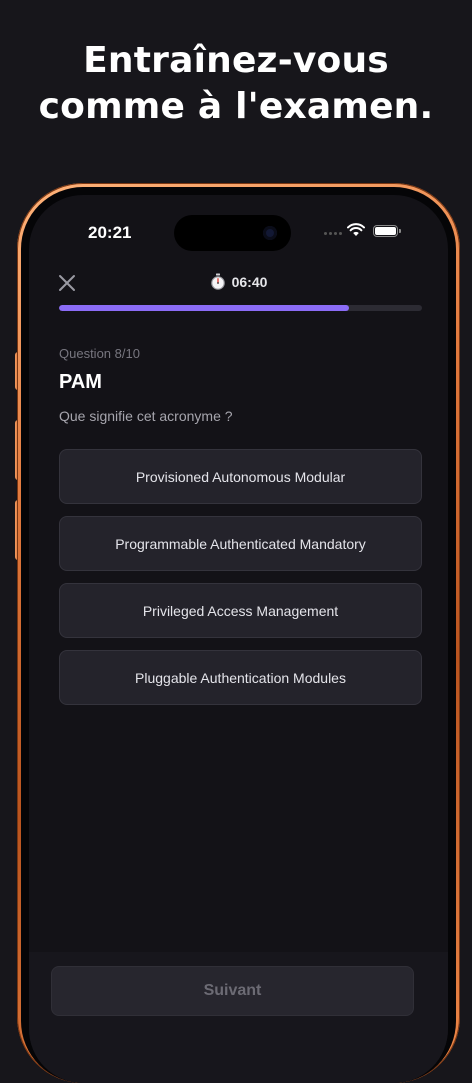 The width and height of the screenshot is (472, 1083). Describe the element at coordinates (232, 233) in the screenshot. I see `dynamic-island` at that location.